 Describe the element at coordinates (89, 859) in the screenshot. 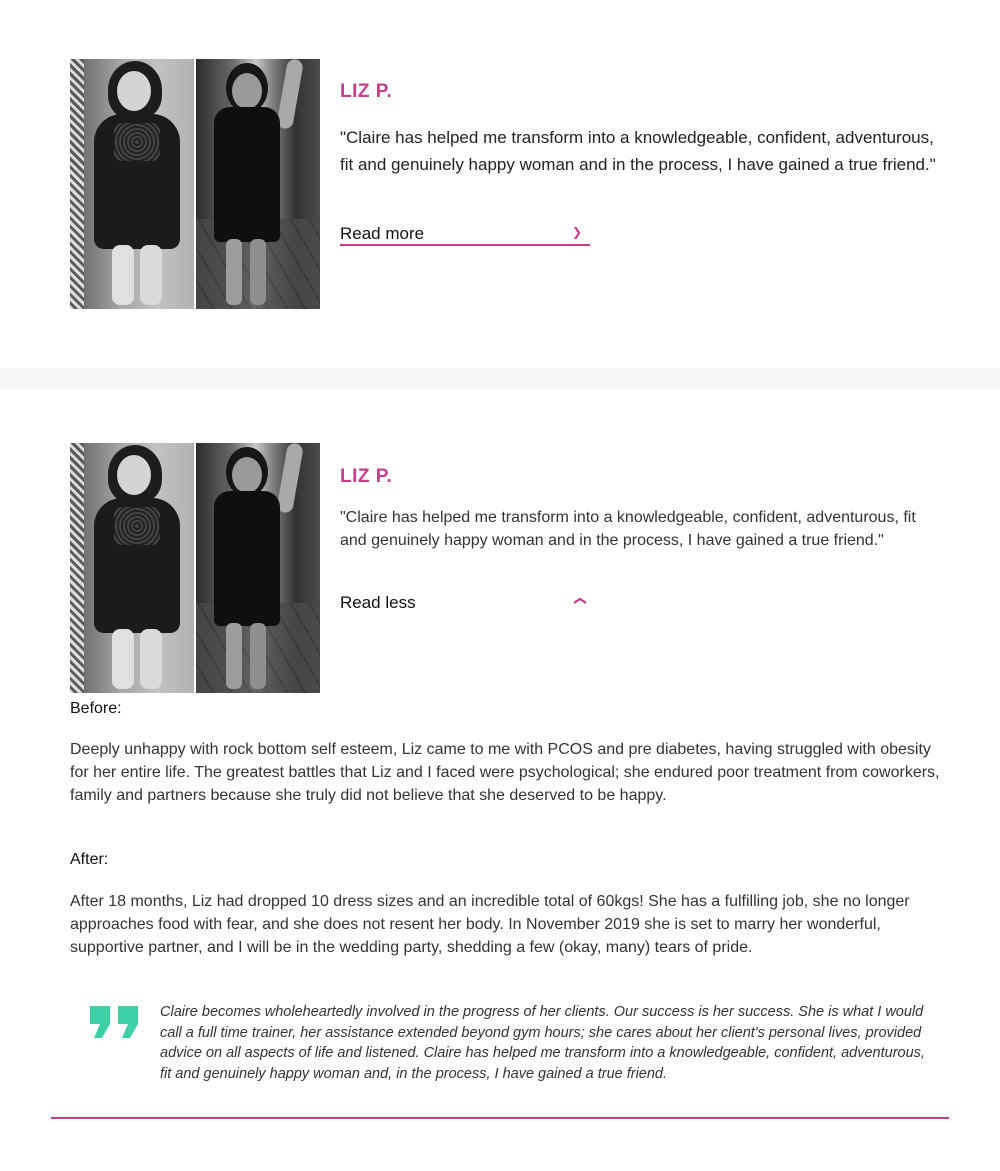

I see `after-heading: After:` at that location.